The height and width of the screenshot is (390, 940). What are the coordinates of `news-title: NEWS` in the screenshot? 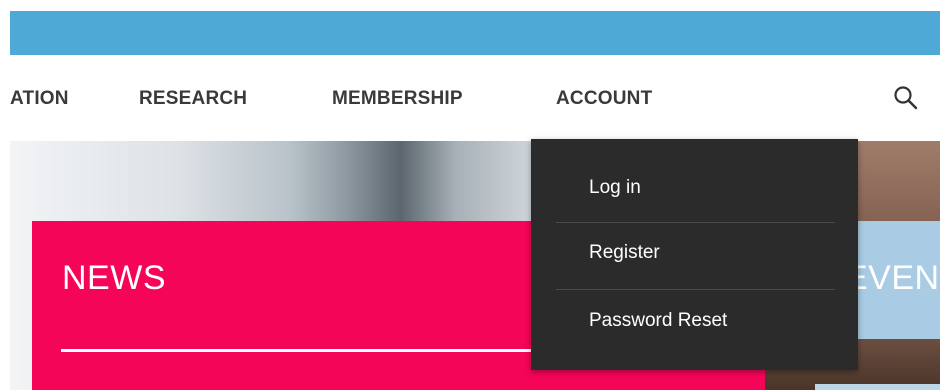 It's located at (114, 278).